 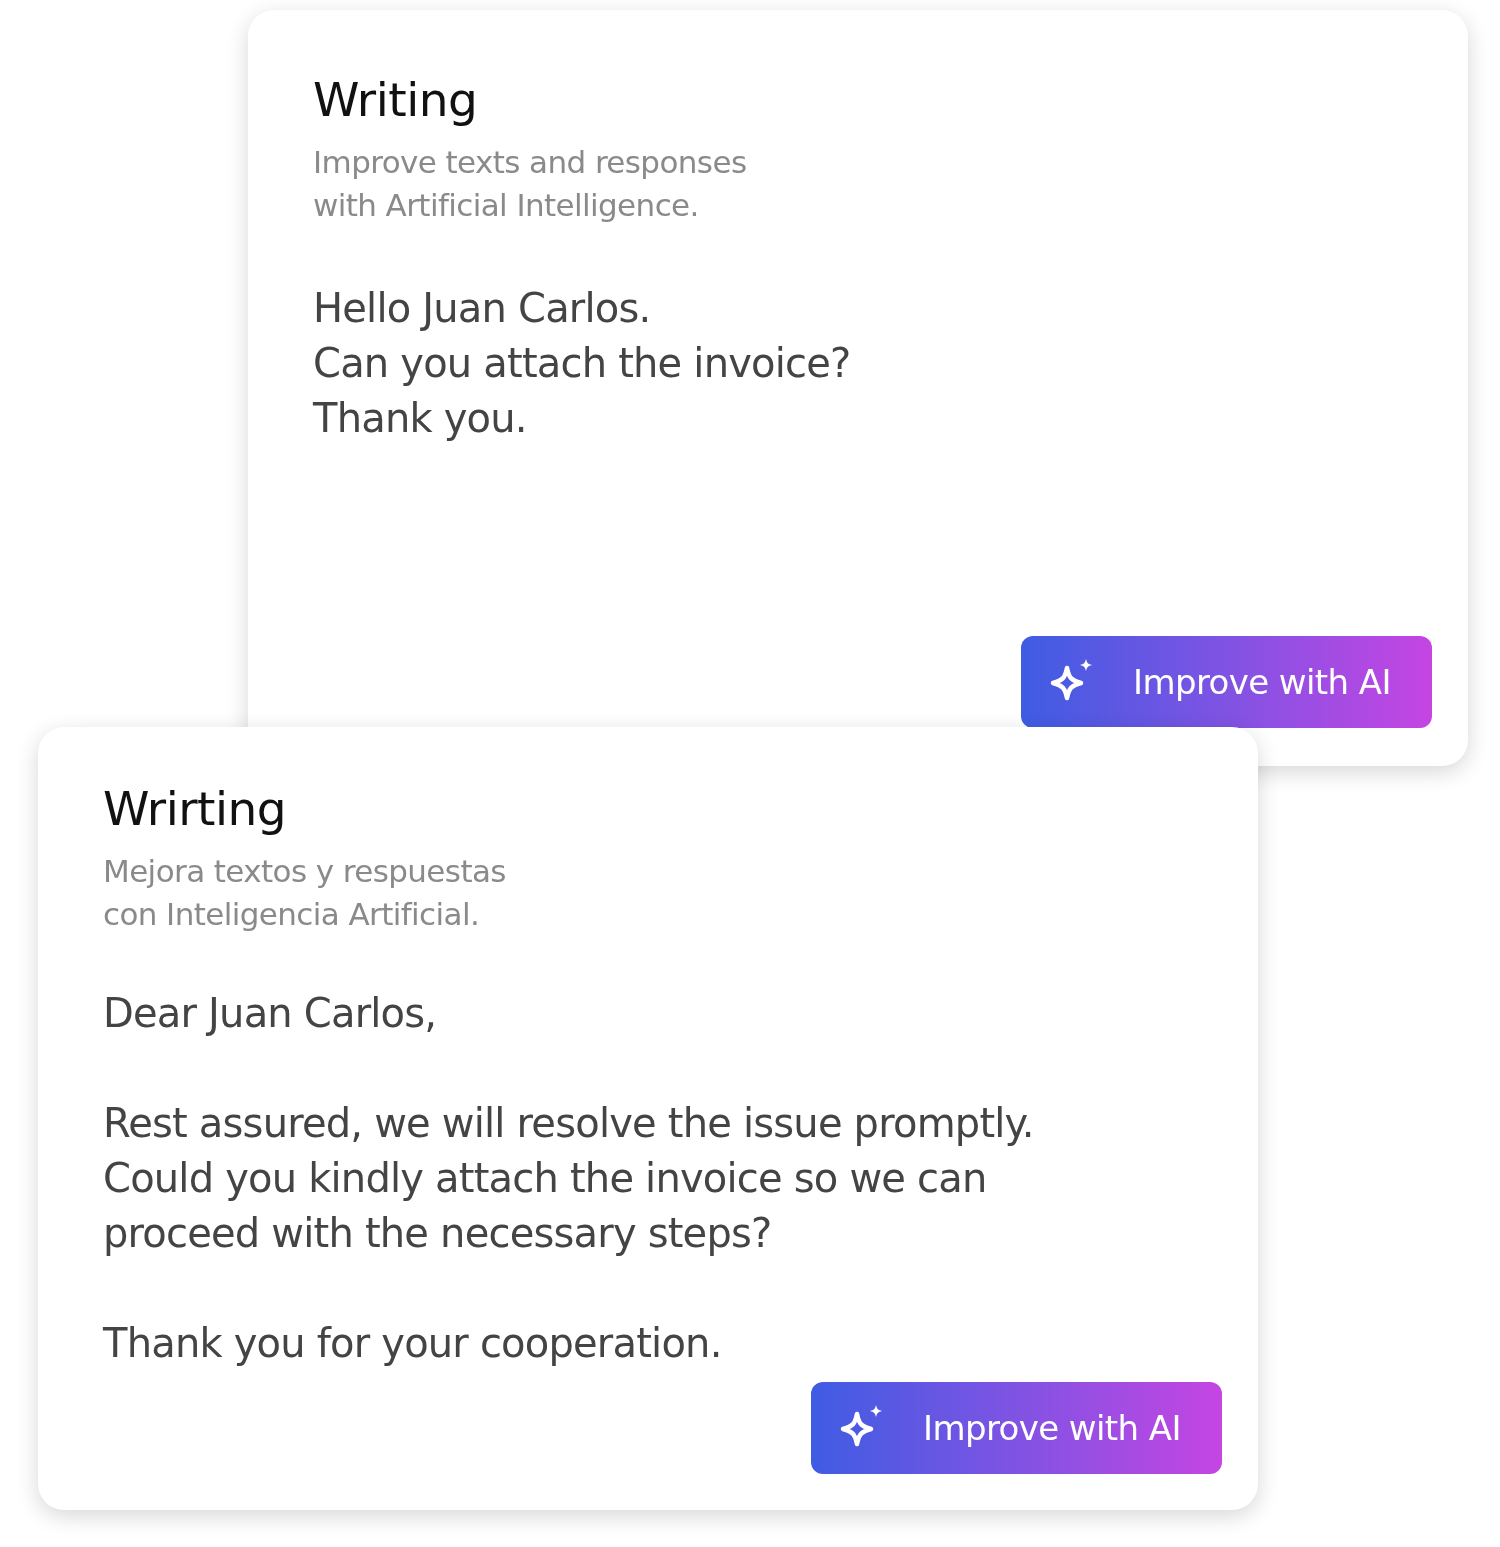 I want to click on subtitle-line: with Artificial Intelligence., so click(x=506, y=205).